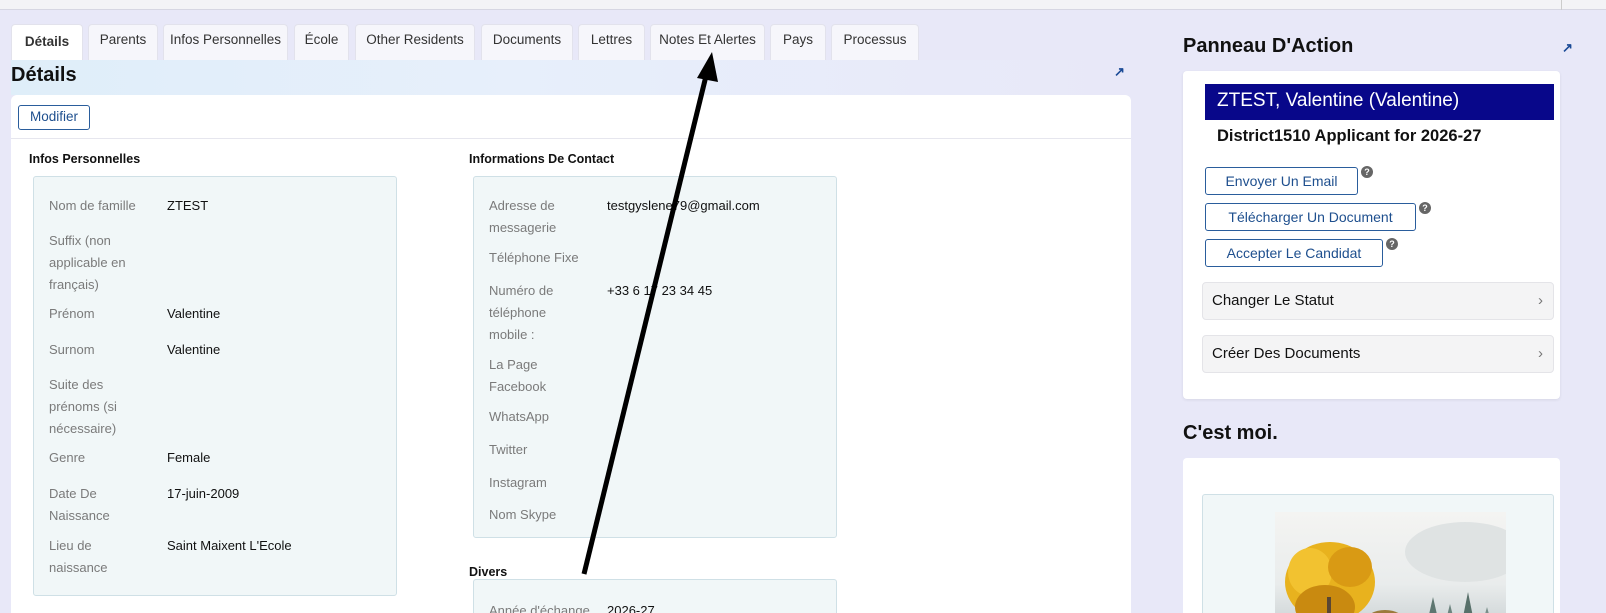  I want to click on profile-photo, so click(1390, 562).